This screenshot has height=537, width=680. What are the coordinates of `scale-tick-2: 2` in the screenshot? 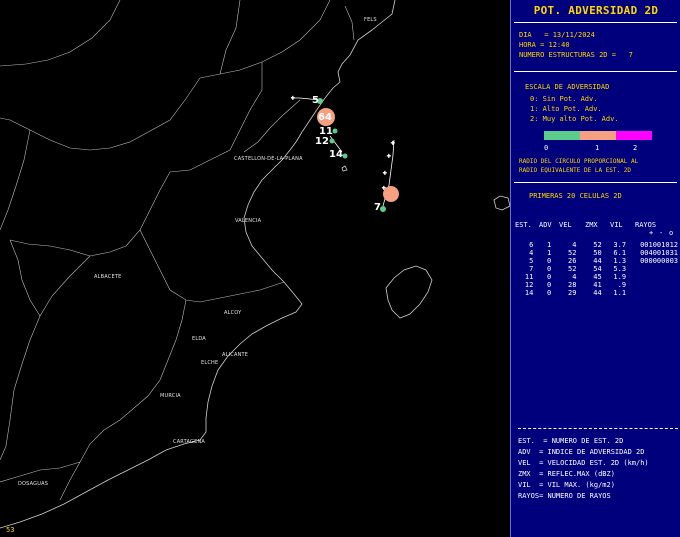 It's located at (635, 148).